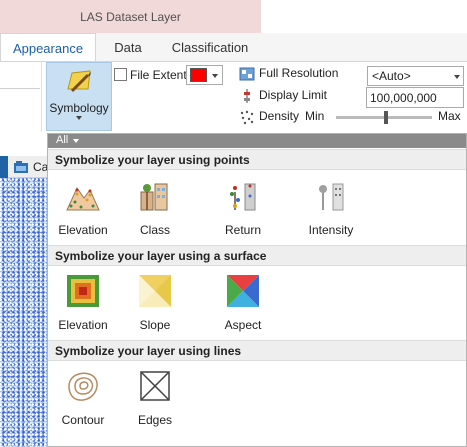 This screenshot has height=447, width=467. I want to click on density-max-label: Max, so click(449, 116).